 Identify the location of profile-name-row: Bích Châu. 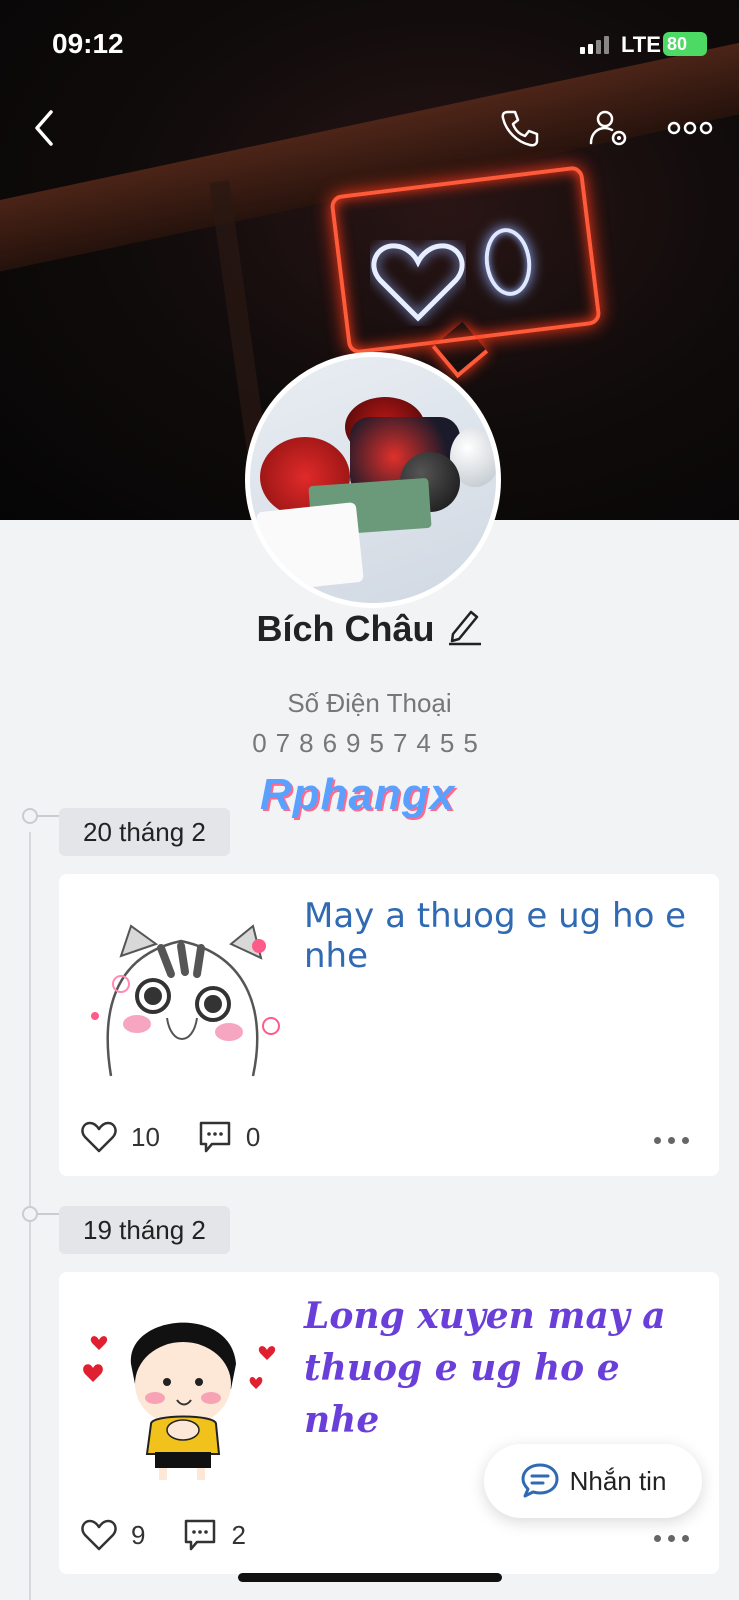
(369, 628).